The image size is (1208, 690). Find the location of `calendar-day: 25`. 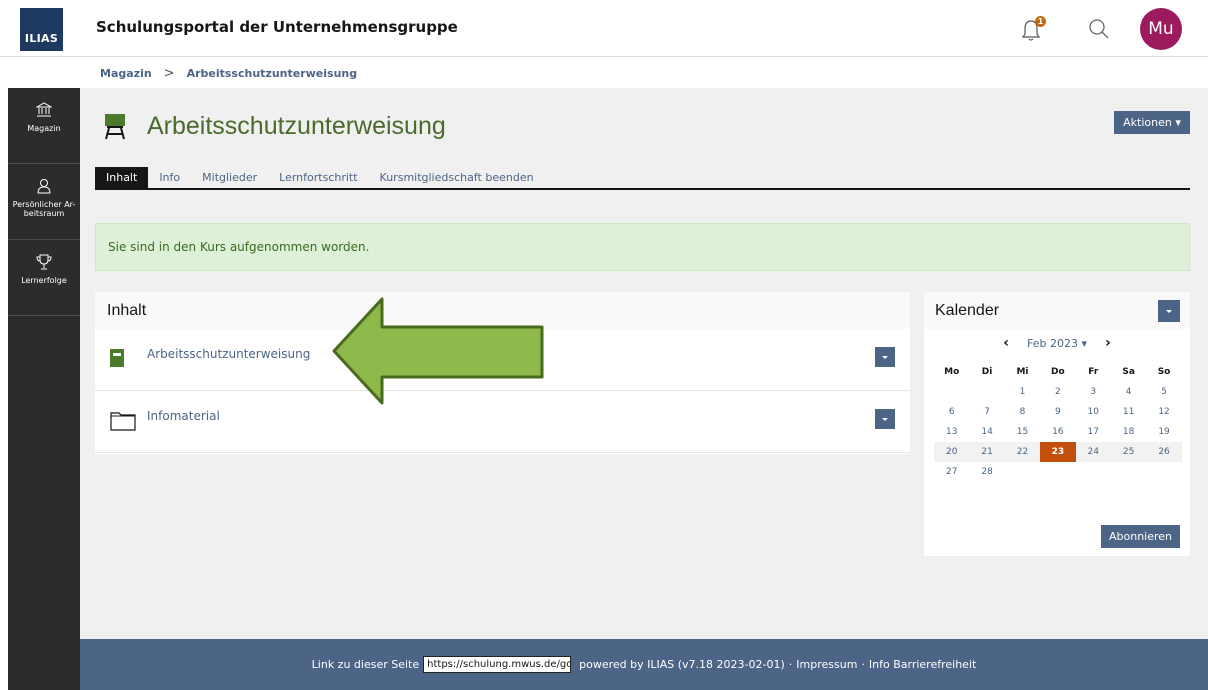

calendar-day: 25 is located at coordinates (1128, 452).